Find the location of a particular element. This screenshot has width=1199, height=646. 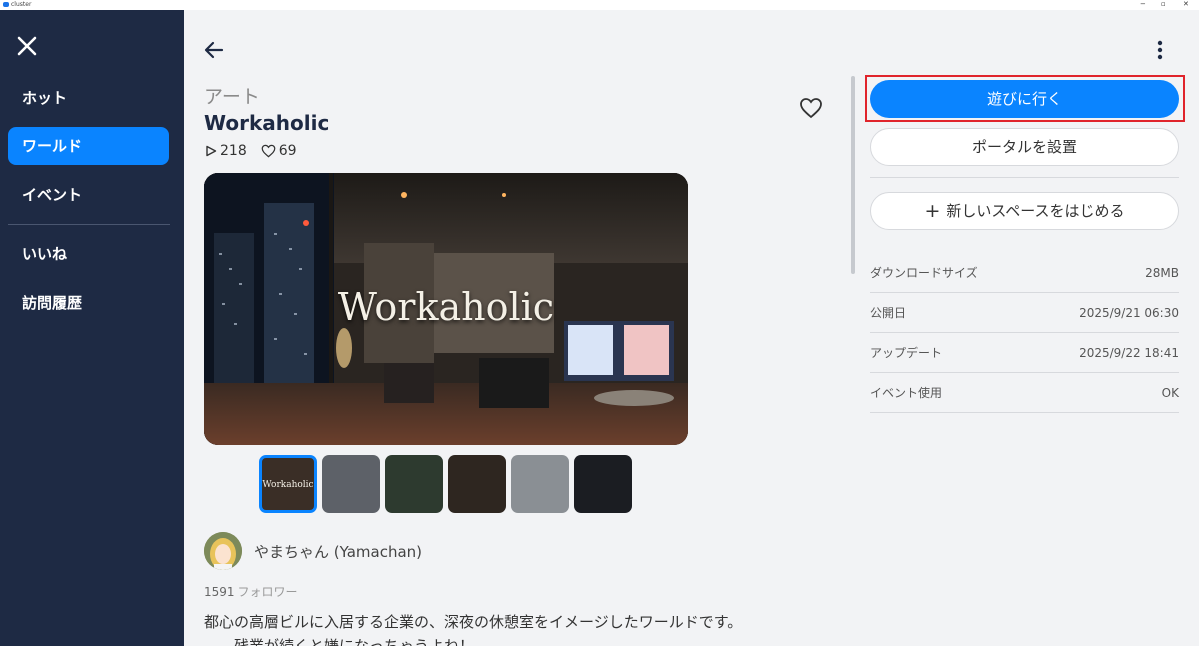

sidebar-item-world: ワールド is located at coordinates (88, 146).